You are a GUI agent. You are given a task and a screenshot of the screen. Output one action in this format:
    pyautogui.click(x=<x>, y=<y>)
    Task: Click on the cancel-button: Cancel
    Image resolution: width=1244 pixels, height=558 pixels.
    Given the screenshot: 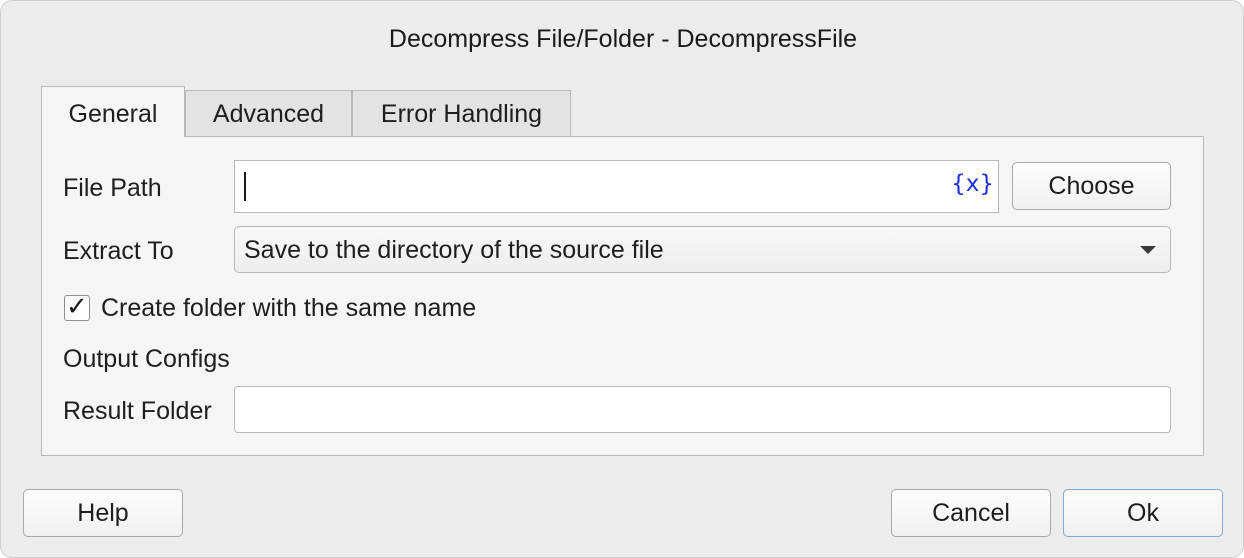 What is the action you would take?
    pyautogui.click(x=971, y=513)
    